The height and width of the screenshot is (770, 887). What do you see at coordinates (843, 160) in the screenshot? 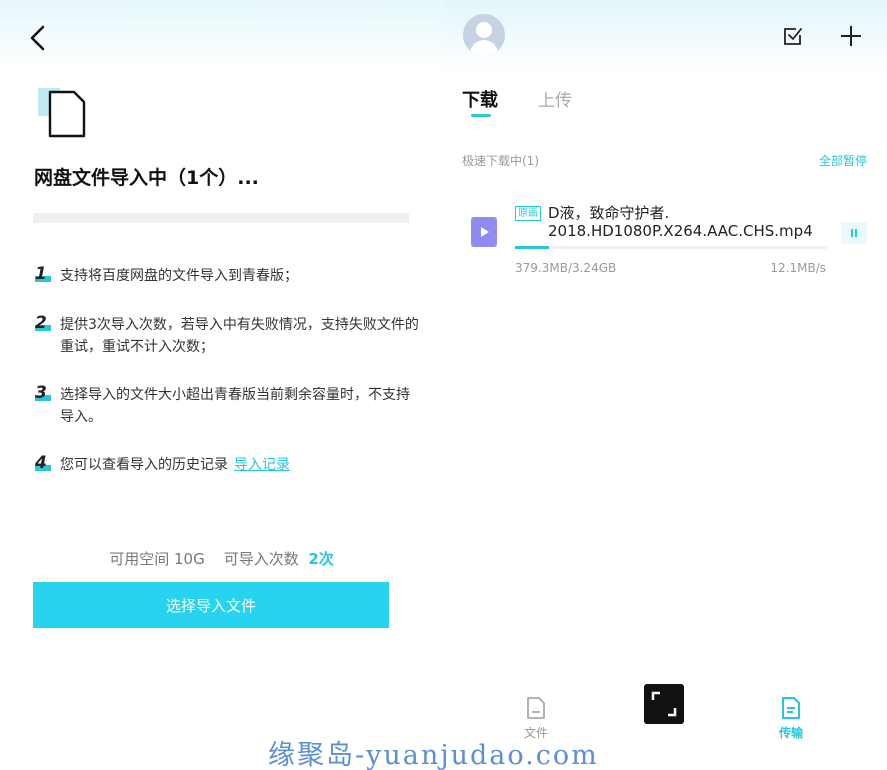
I see `pause-all-button: 全部暂停` at bounding box center [843, 160].